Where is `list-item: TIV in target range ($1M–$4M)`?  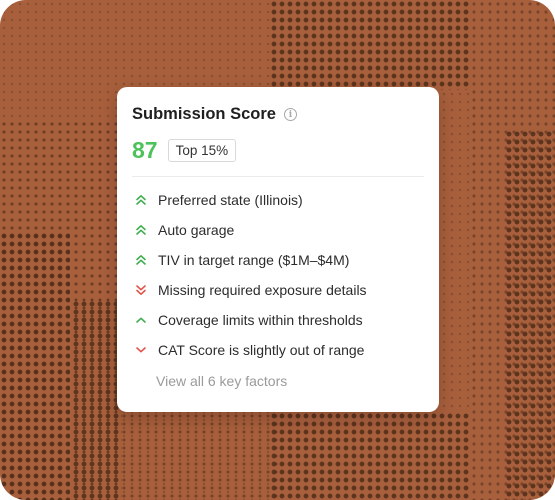
list-item: TIV in target range ($1M–$4M) is located at coordinates (278, 260).